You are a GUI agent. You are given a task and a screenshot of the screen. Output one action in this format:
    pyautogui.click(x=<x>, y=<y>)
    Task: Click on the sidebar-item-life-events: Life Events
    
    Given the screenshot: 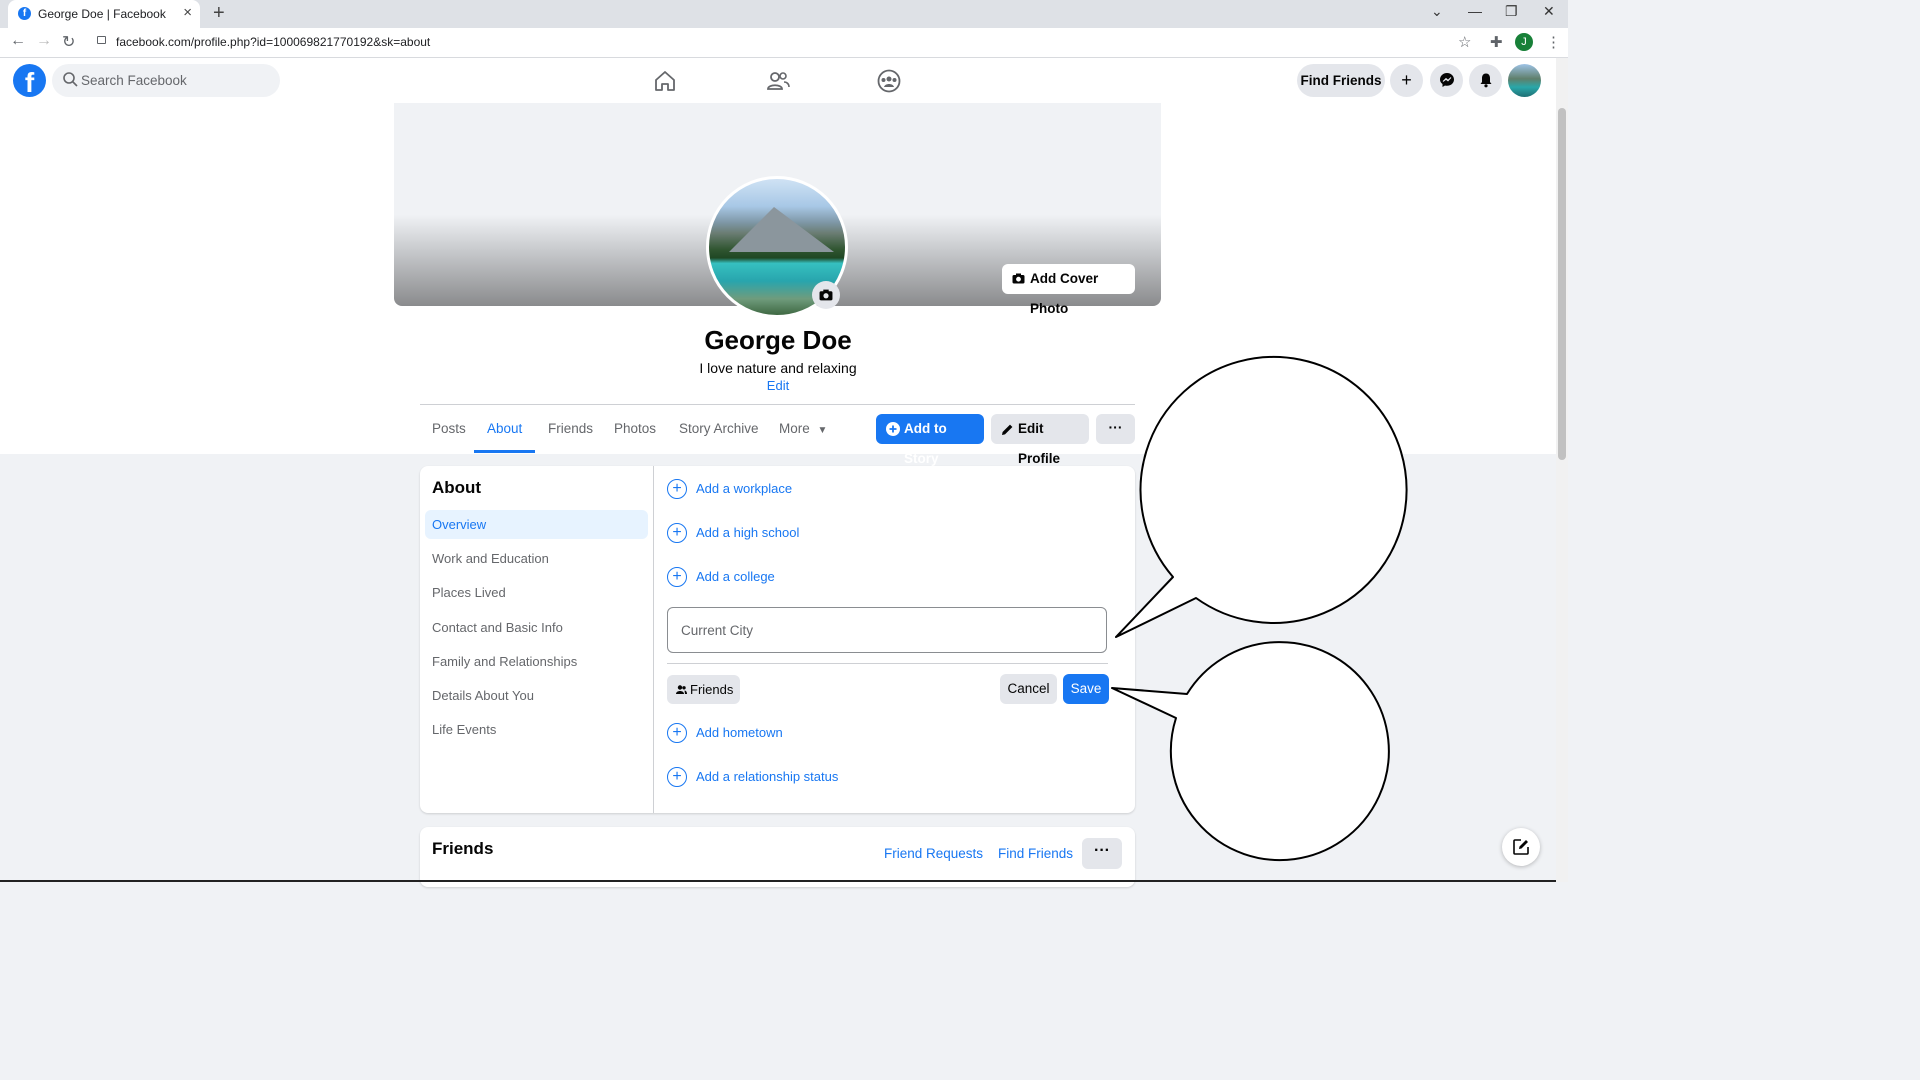 What is the action you would take?
    pyautogui.click(x=464, y=729)
    